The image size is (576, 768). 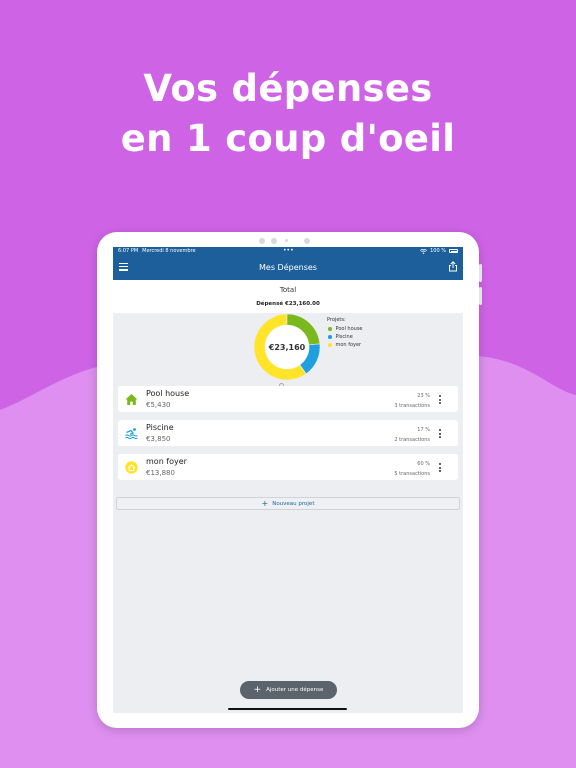 I want to click on headline-line-2: en 1 coup d'oeil, so click(x=288, y=138).